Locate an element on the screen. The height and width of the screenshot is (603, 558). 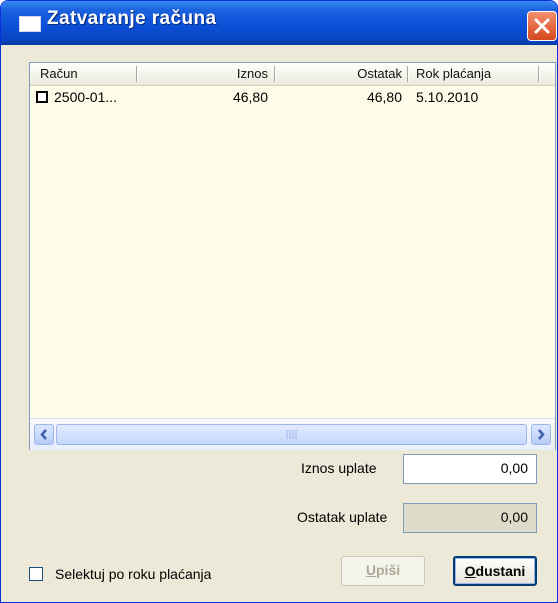
cell-iznos: 46,80 is located at coordinates (250, 97).